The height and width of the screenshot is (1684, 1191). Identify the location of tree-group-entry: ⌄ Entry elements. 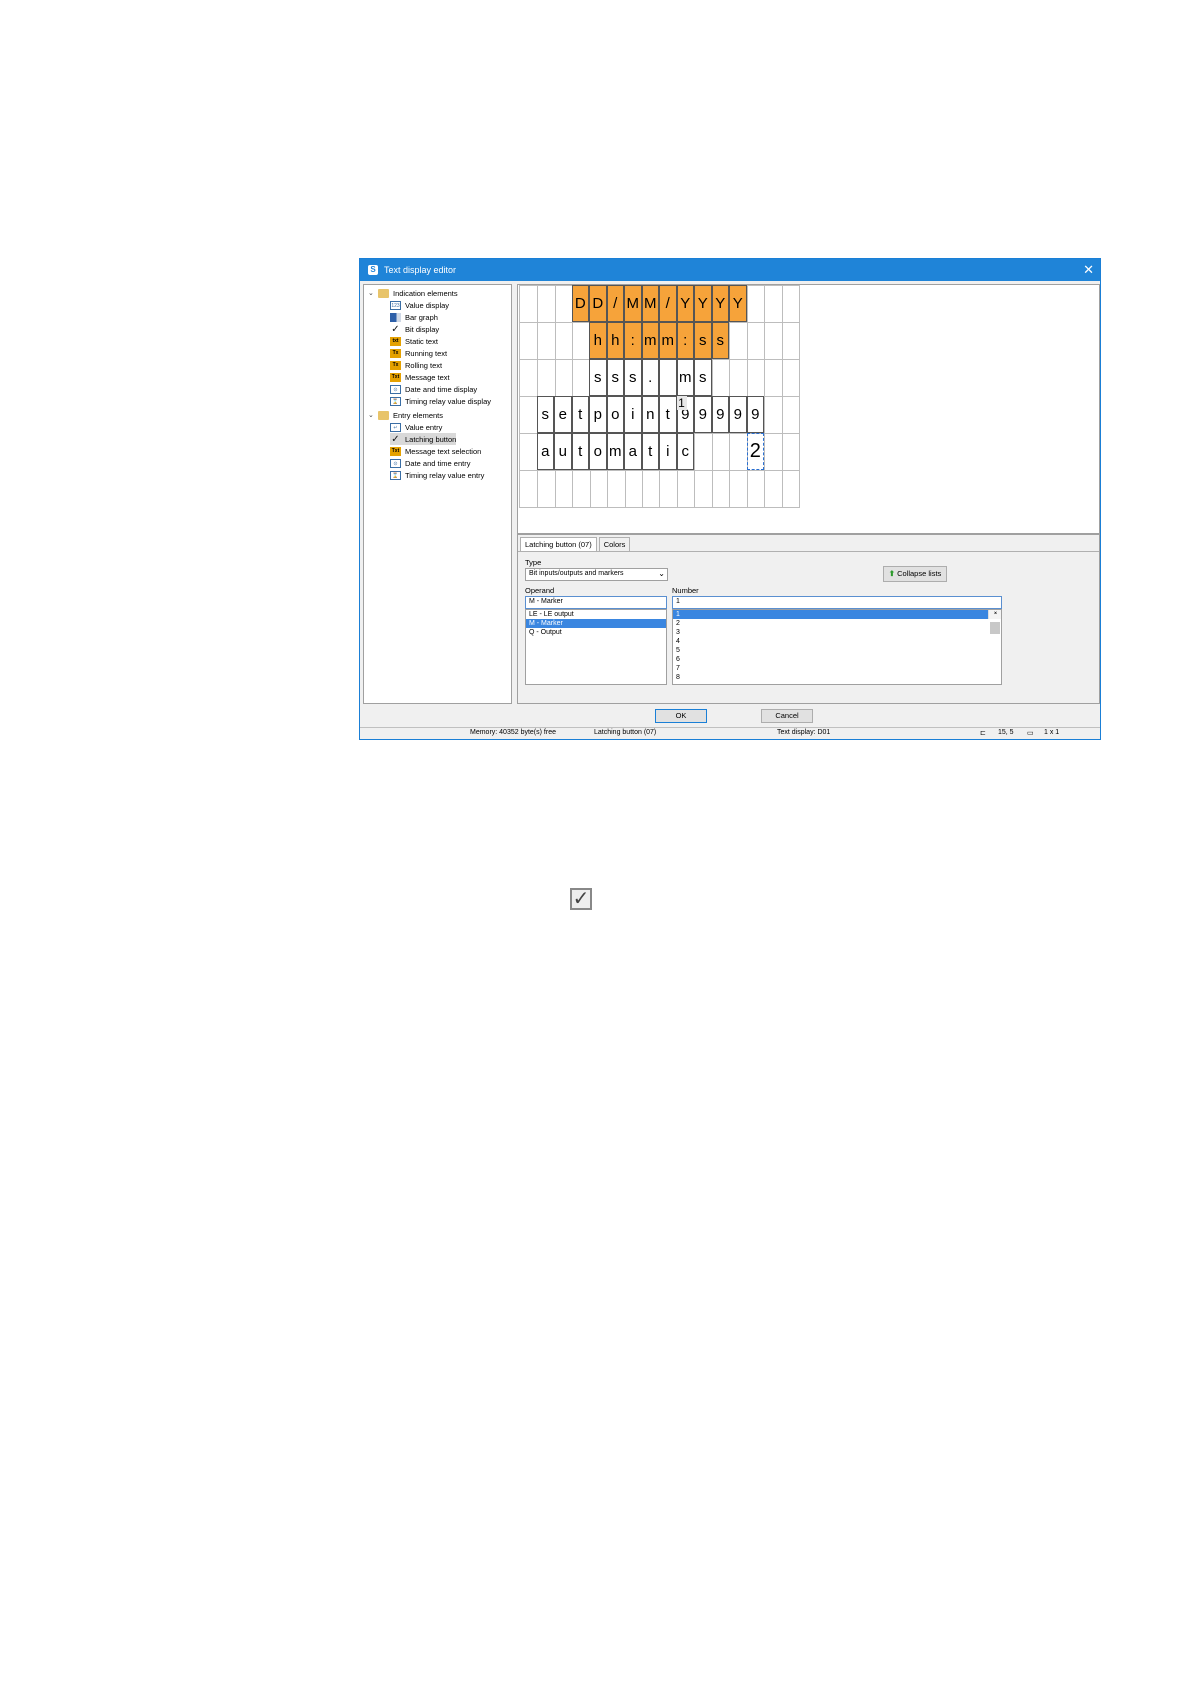
(405, 415).